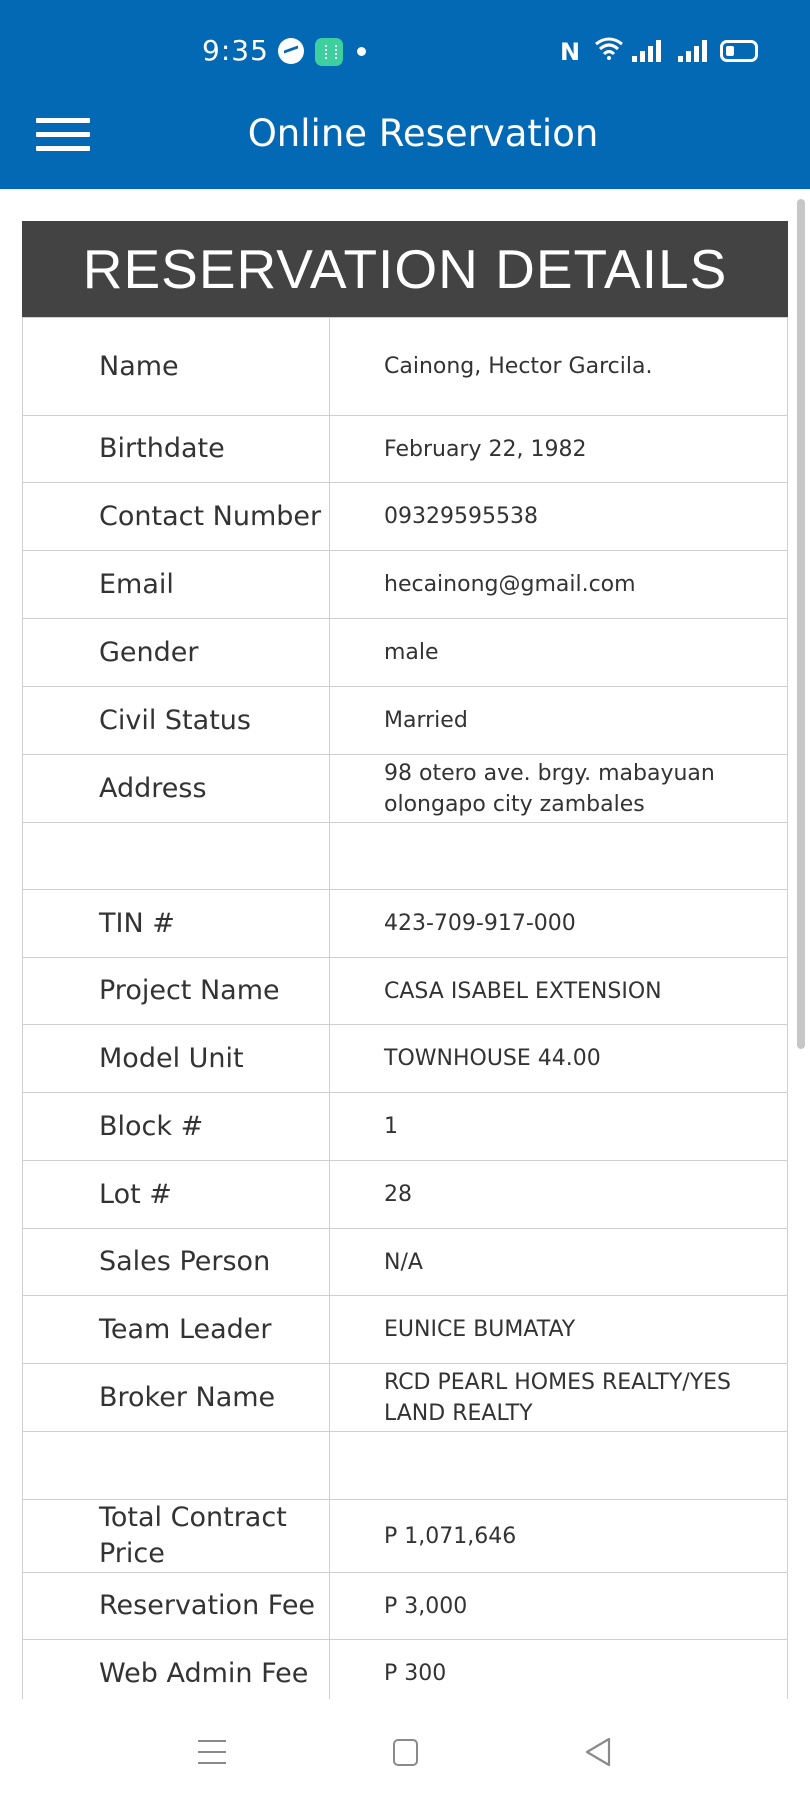 This screenshot has width=810, height=1800. Describe the element at coordinates (558, 1058) in the screenshot. I see `row-value: TOWNHOUSE 44.00` at that location.